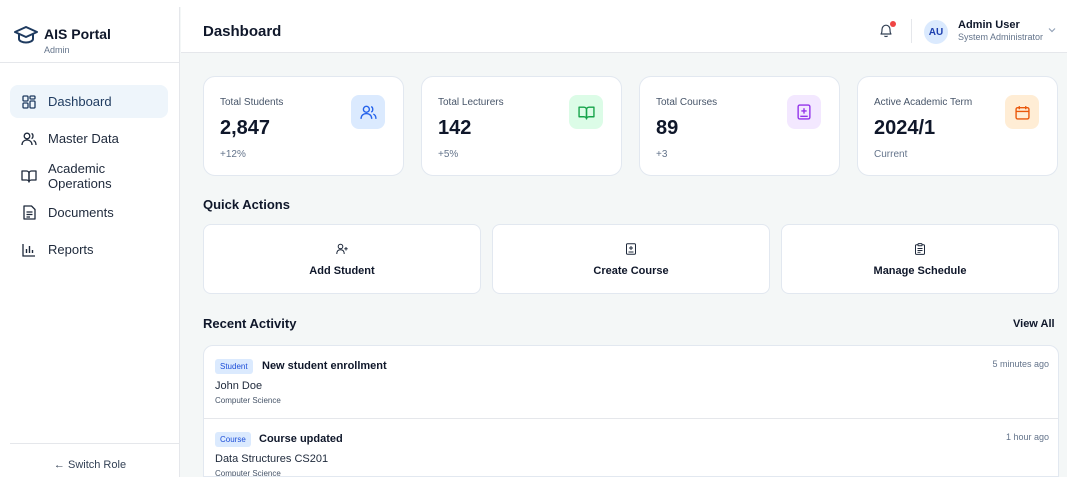 The height and width of the screenshot is (477, 1067). I want to click on user-plus-icon, so click(342, 249).